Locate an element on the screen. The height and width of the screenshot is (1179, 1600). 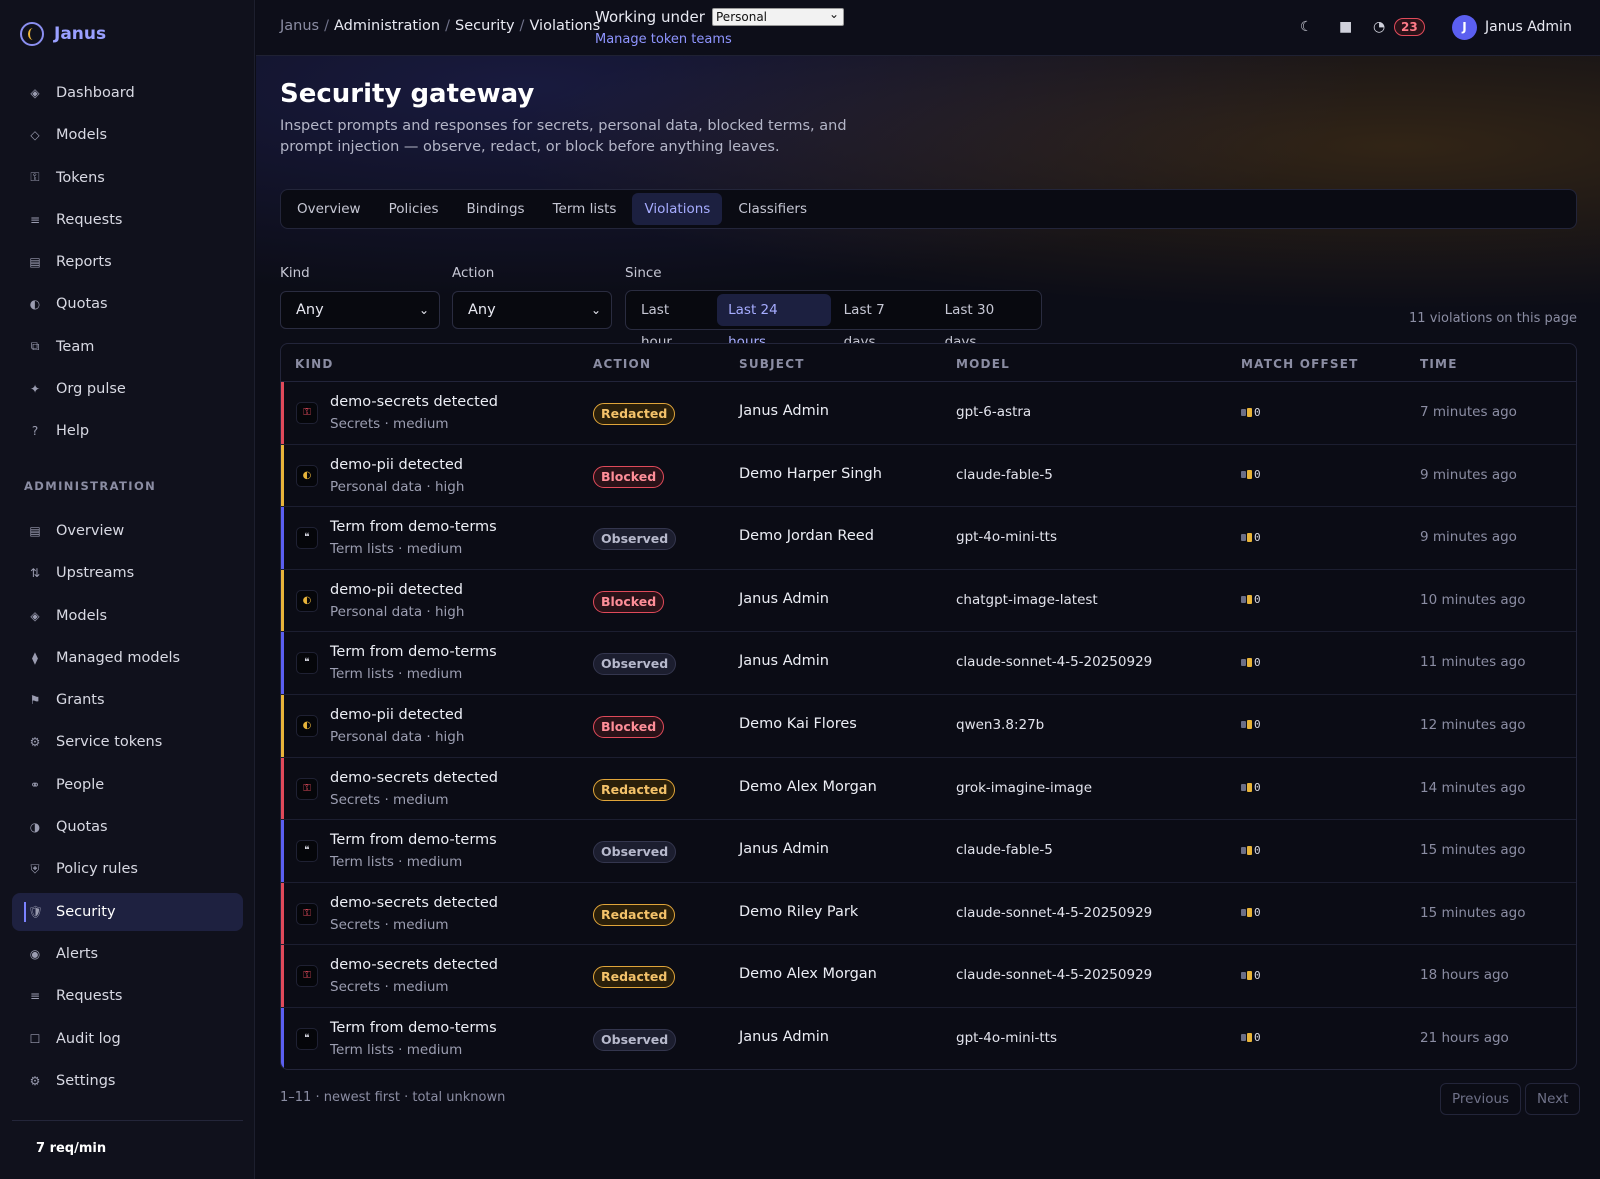
moon-icon: ☾ is located at coordinates (1306, 27).